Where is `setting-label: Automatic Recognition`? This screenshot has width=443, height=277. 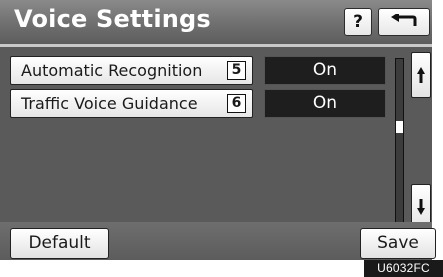
setting-label: Automatic Recognition is located at coordinates (112, 70).